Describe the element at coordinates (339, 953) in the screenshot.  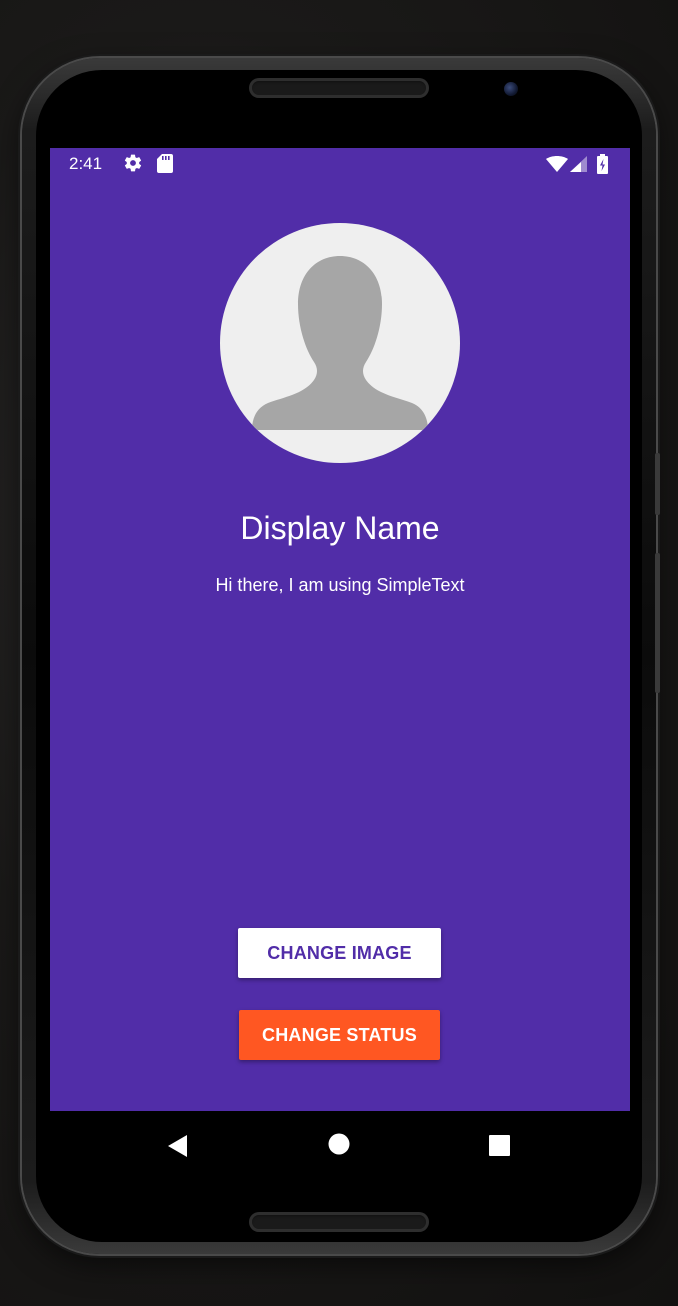
I see `change-image-button: CHANGE IMAGE` at that location.